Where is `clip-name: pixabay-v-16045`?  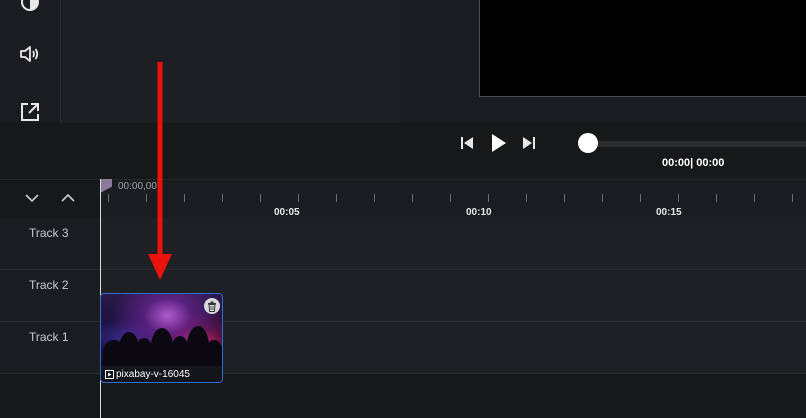
clip-name: pixabay-v-16045 is located at coordinates (153, 374).